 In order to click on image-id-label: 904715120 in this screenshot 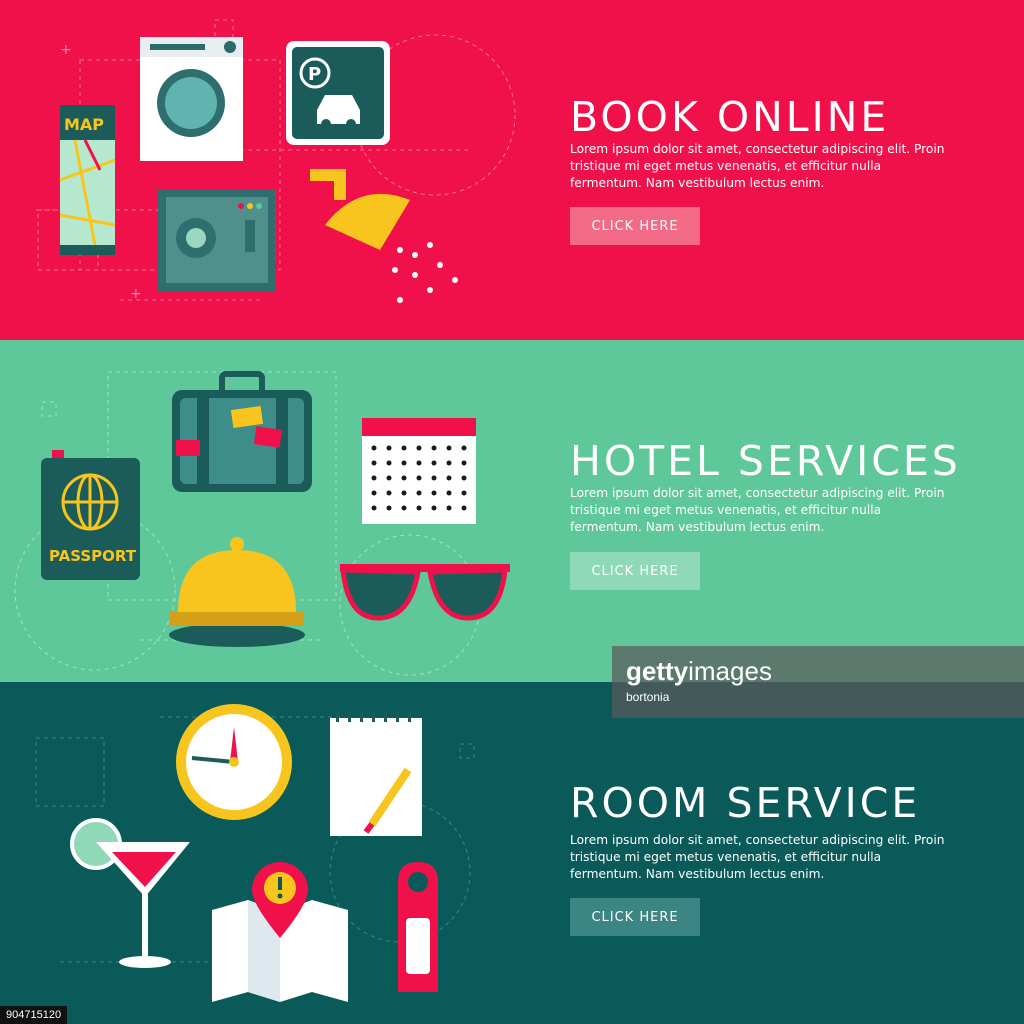, I will do `click(34, 1015)`.